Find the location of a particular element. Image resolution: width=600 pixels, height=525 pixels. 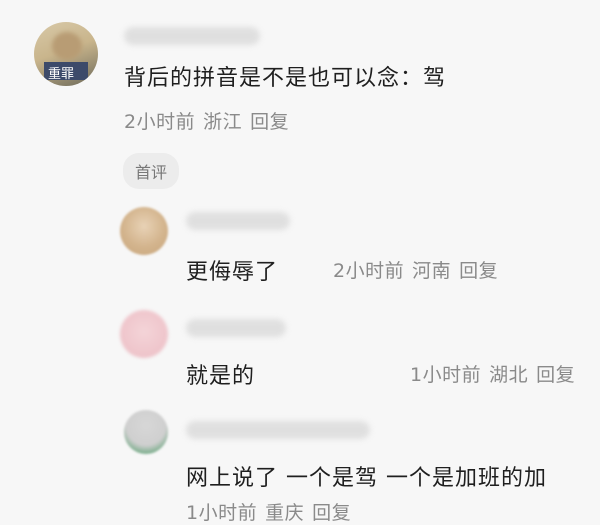

reply-text: 就是的 is located at coordinates (221, 376).